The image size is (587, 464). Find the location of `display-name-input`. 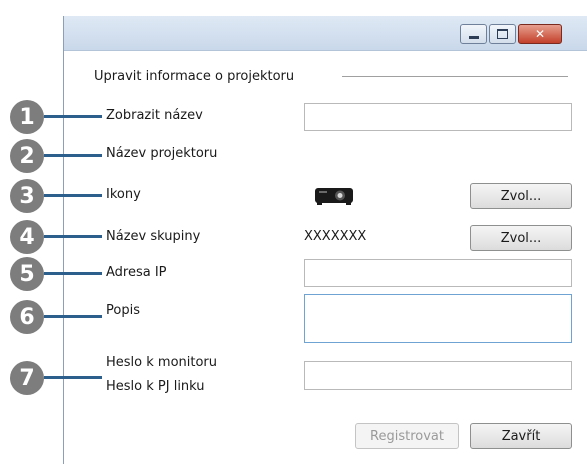

display-name-input is located at coordinates (438, 117).